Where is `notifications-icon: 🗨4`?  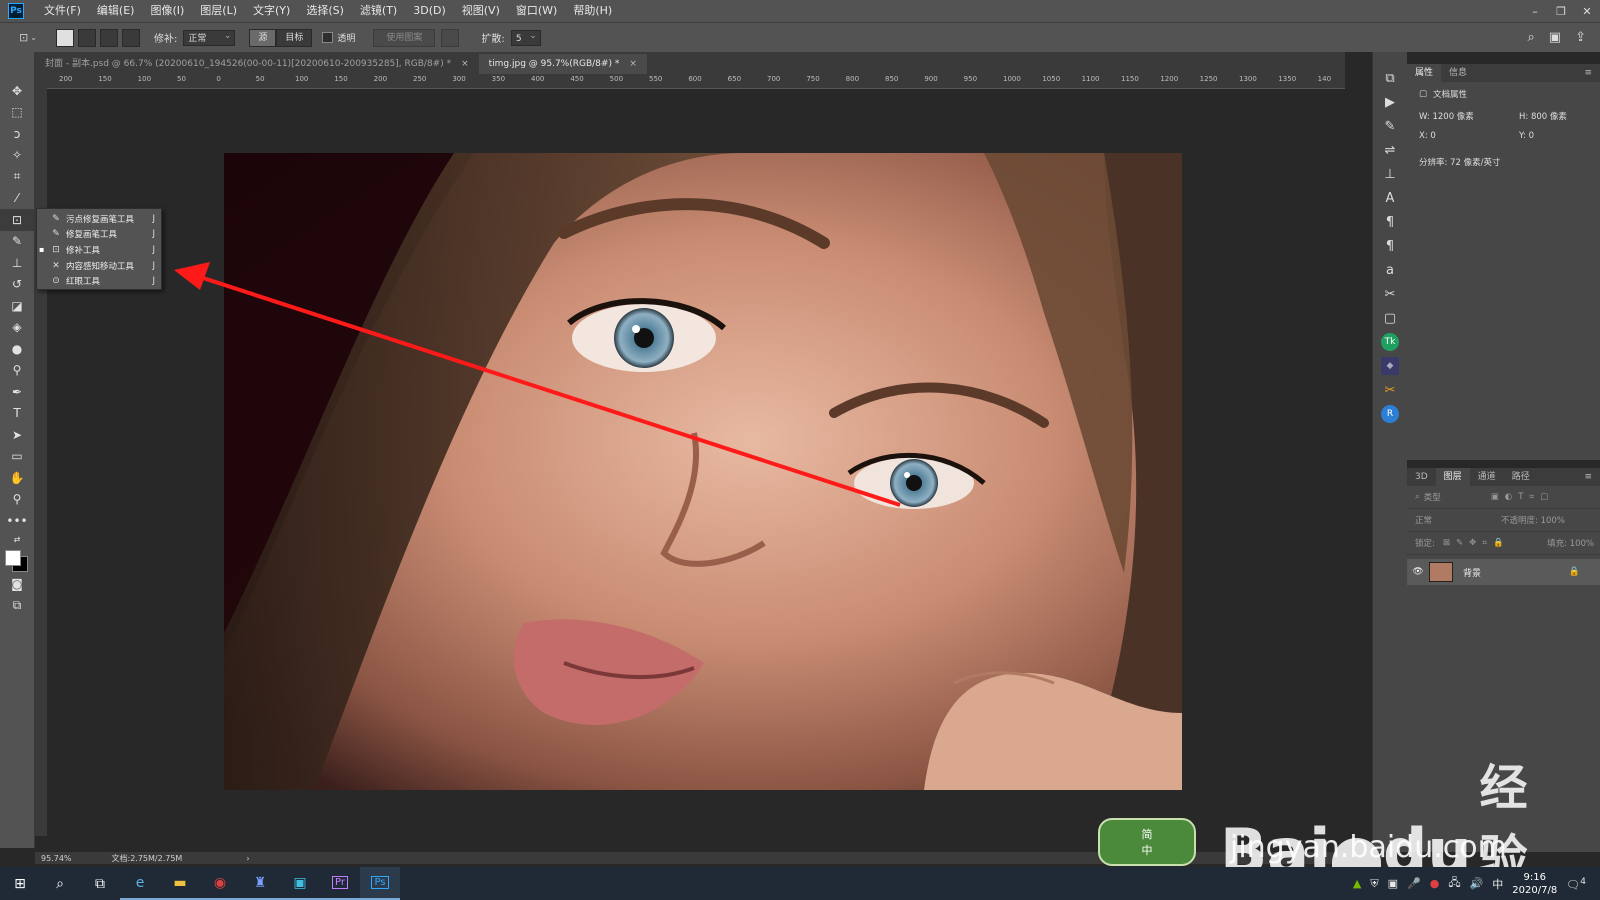
notifications-icon: 🗨4 is located at coordinates (1576, 884).